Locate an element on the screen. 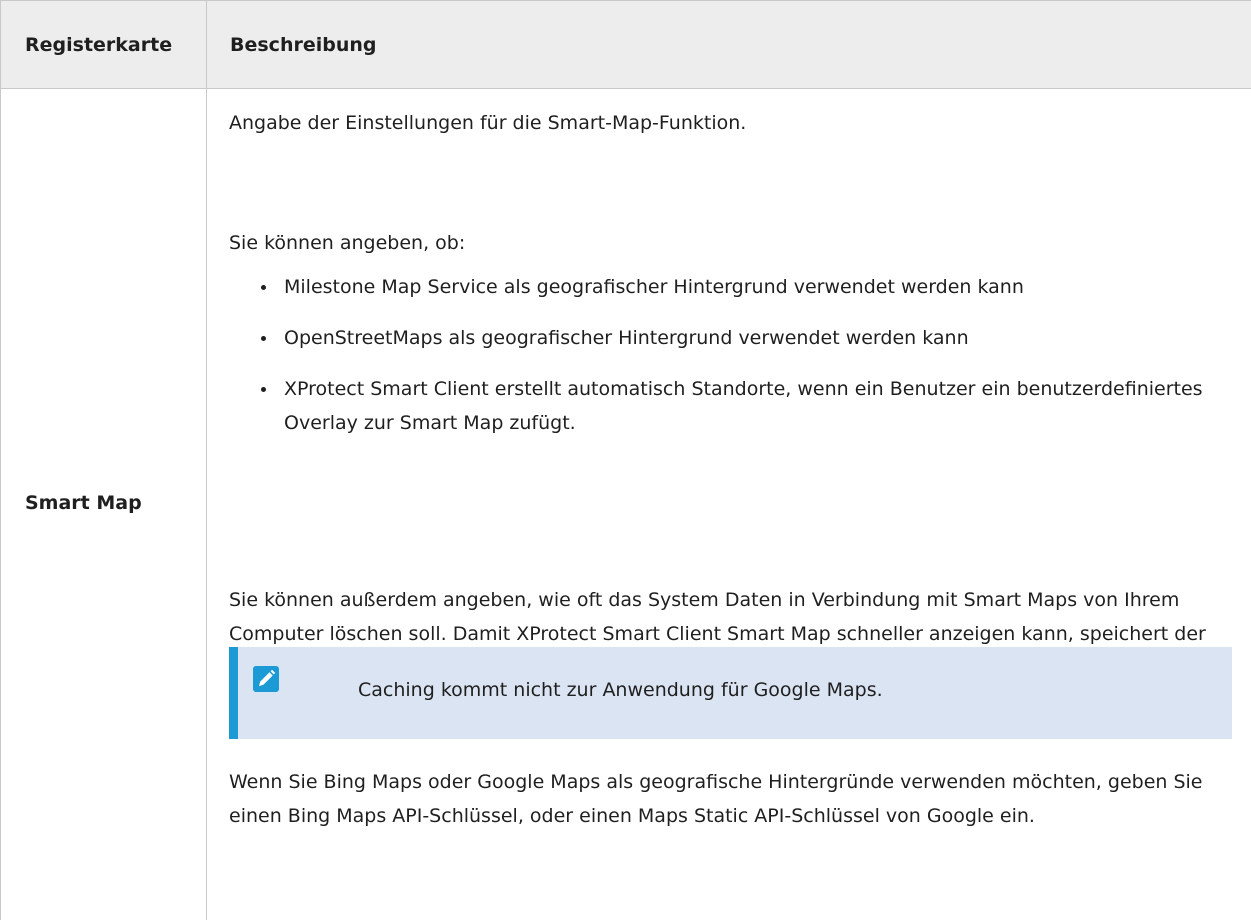 The height and width of the screenshot is (920, 1251). column-divider is located at coordinates (206, 460).